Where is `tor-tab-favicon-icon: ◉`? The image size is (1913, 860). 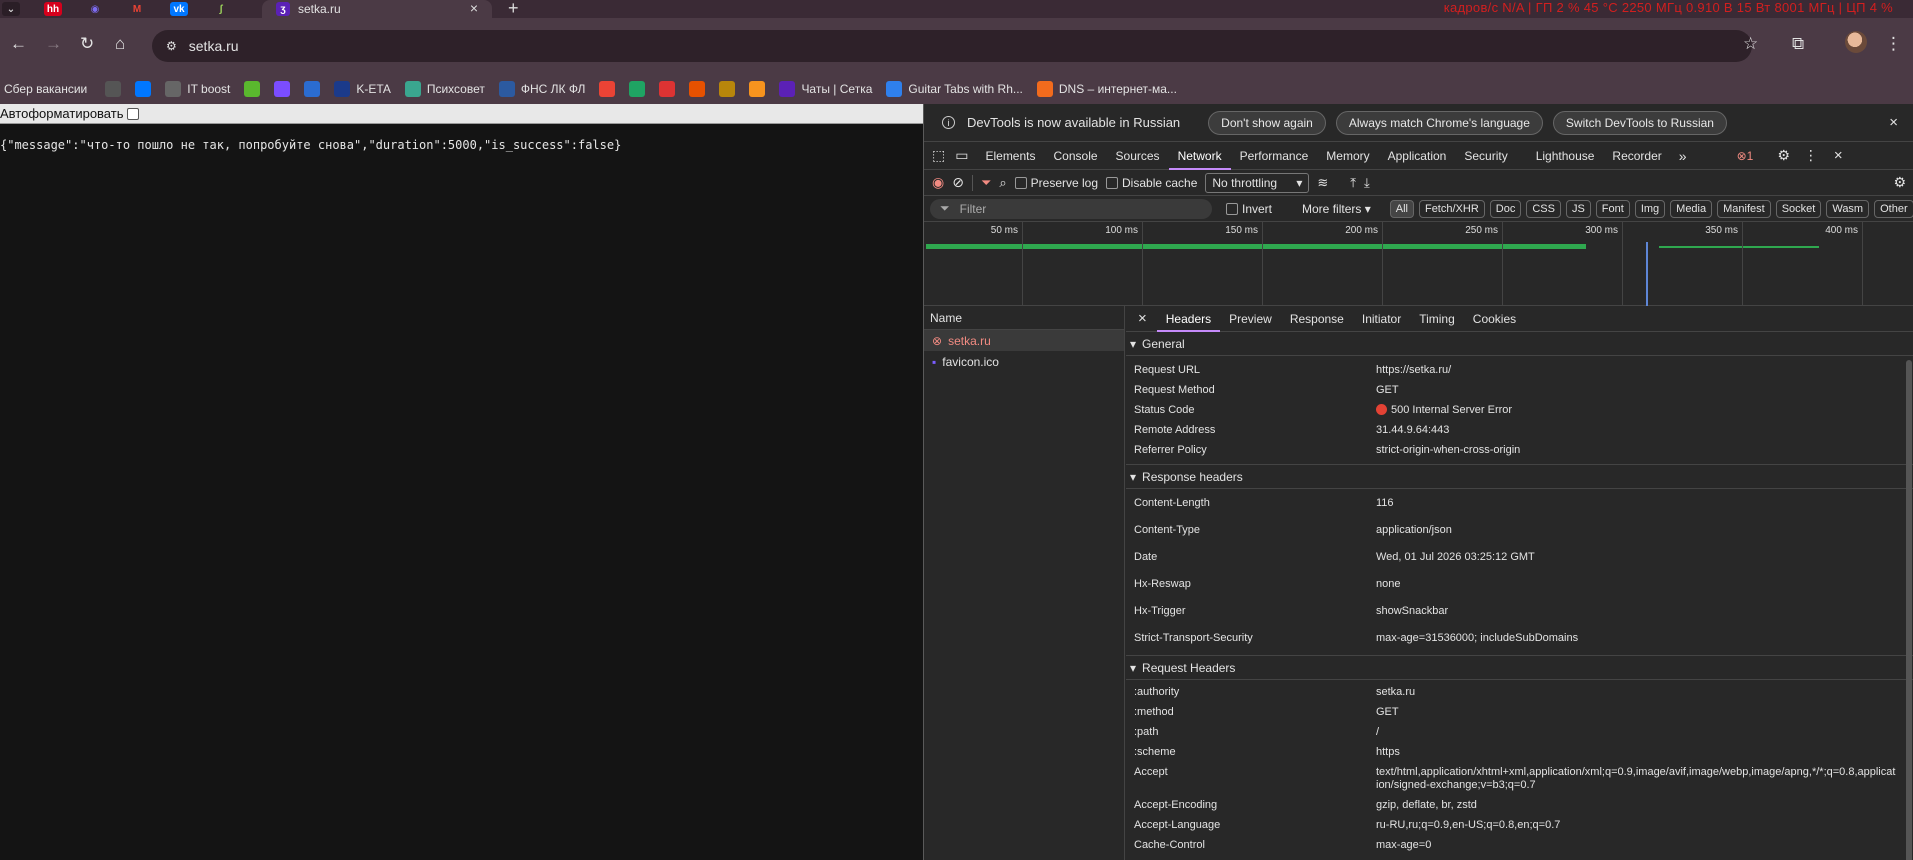
tor-tab-favicon-icon: ◉ is located at coordinates (95, 9).